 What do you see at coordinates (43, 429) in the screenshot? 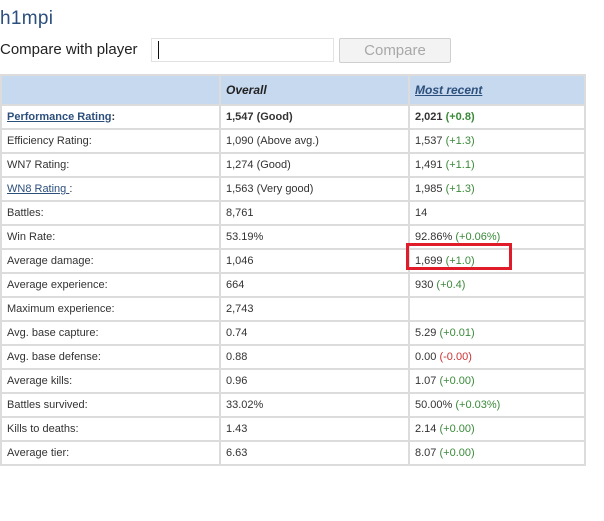
I see `stat-label: Kills to deaths:` at bounding box center [43, 429].